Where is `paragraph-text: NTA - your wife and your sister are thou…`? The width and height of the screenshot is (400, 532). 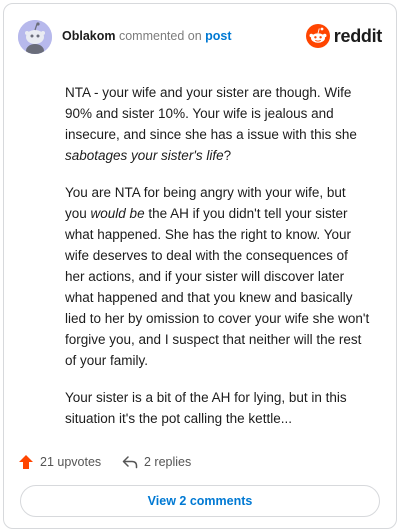 paragraph-text: NTA - your wife and your sister are thou… is located at coordinates (211, 113).